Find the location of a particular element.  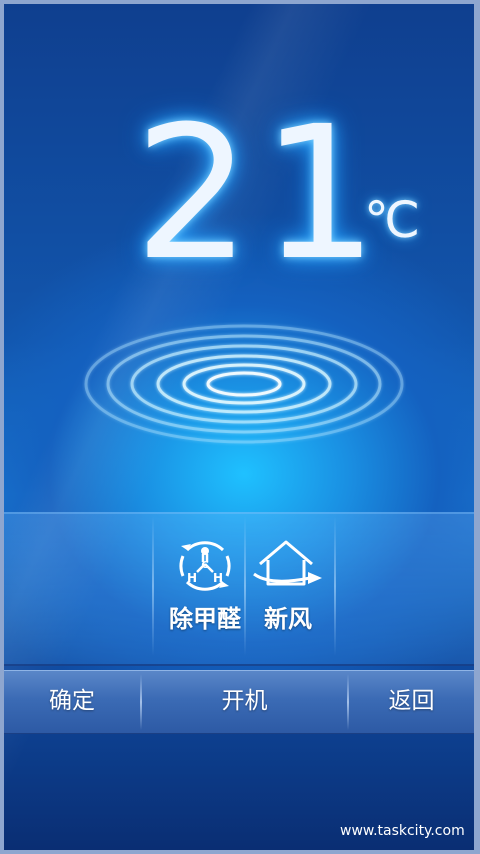

ripple-wave-graphic is located at coordinates (244, 384).